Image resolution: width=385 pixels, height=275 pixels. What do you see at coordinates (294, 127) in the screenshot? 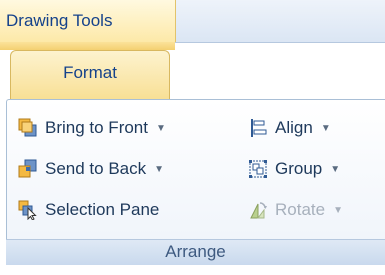
I see `align-label: Align` at bounding box center [294, 127].